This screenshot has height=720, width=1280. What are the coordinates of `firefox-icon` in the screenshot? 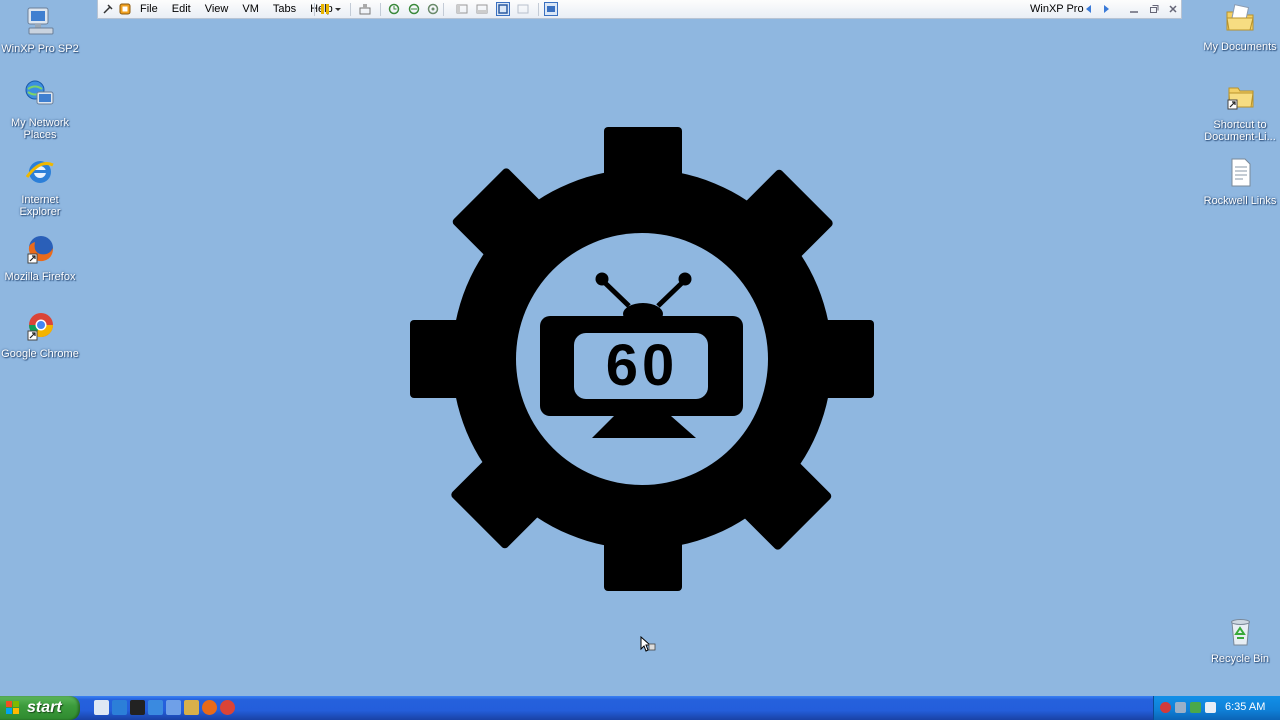 It's located at (40, 250).